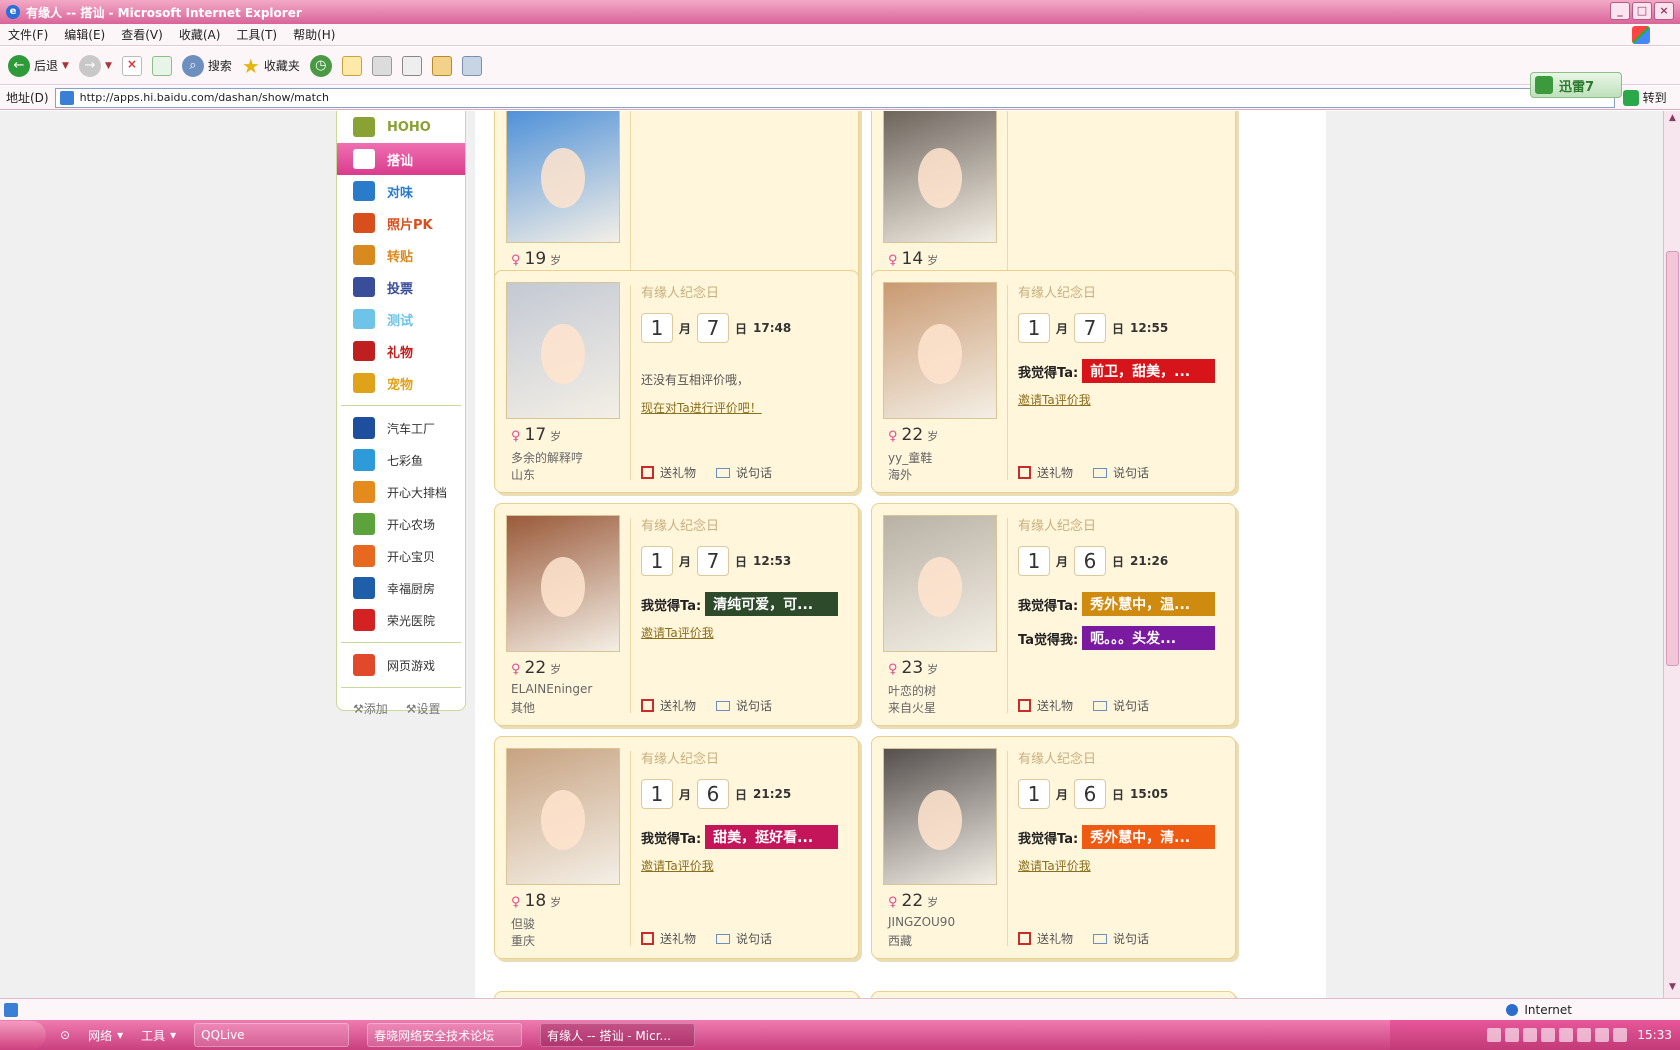 This screenshot has width=1680, height=1050. Describe the element at coordinates (142, 34) in the screenshot. I see `menu-view: 查看(V)` at that location.